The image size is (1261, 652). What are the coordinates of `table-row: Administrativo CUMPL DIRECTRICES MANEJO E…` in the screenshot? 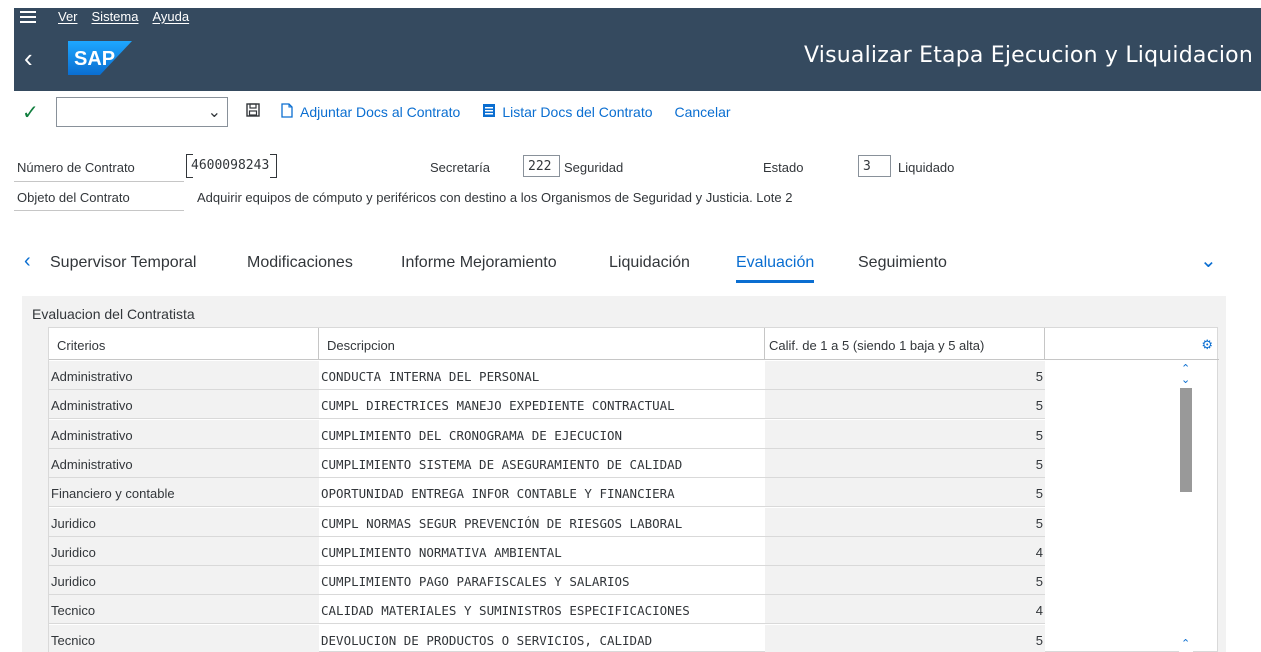 It's located at (624, 405).